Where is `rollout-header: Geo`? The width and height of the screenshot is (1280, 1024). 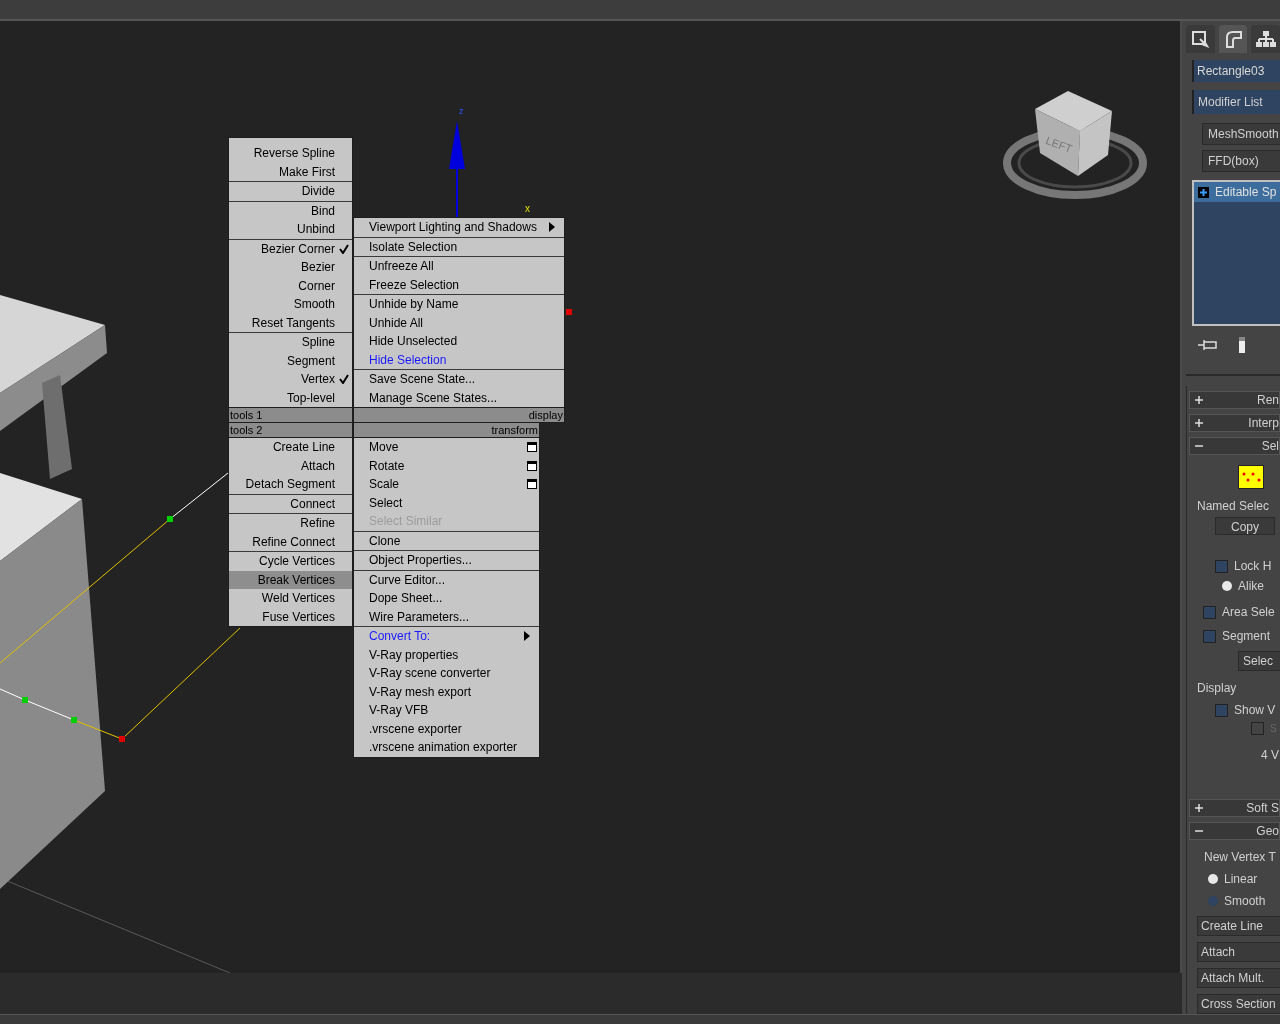
rollout-header: Geo is located at coordinates (1234, 831).